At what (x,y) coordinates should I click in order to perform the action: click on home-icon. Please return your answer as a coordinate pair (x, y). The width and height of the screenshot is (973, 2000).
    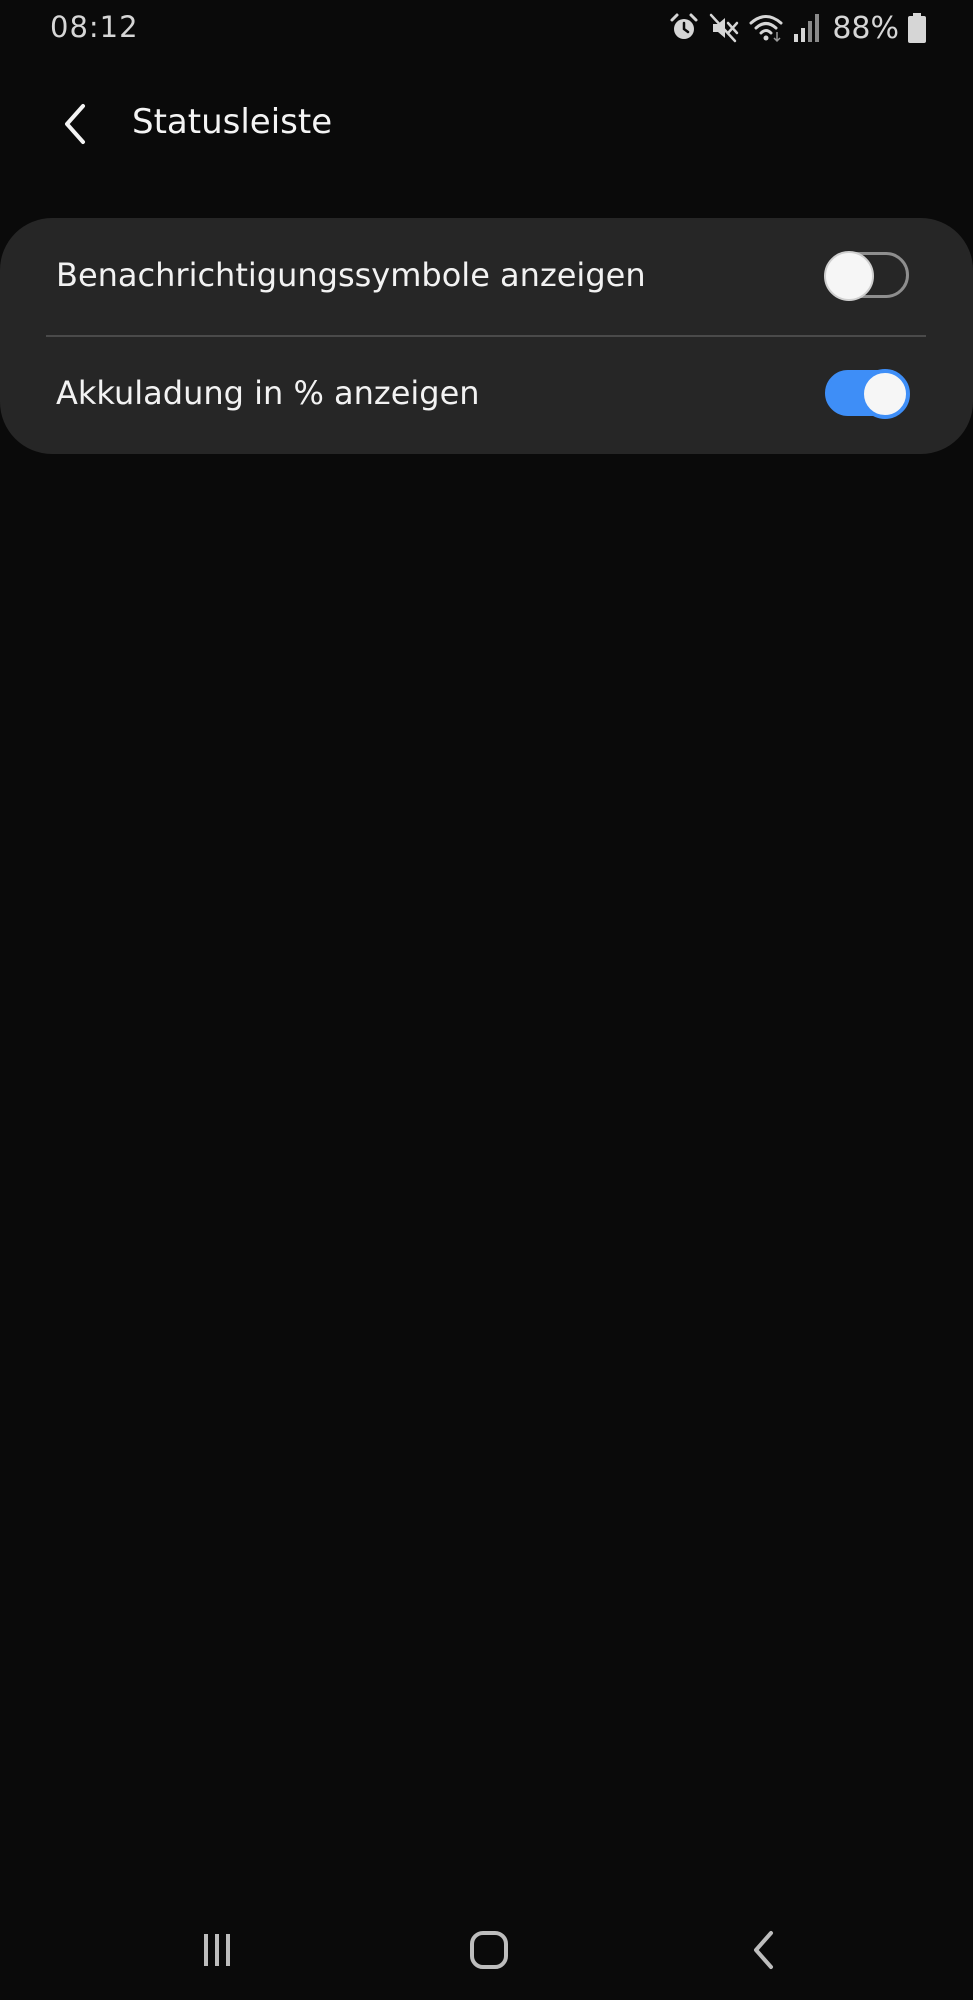
    Looking at the image, I should click on (489, 1952).